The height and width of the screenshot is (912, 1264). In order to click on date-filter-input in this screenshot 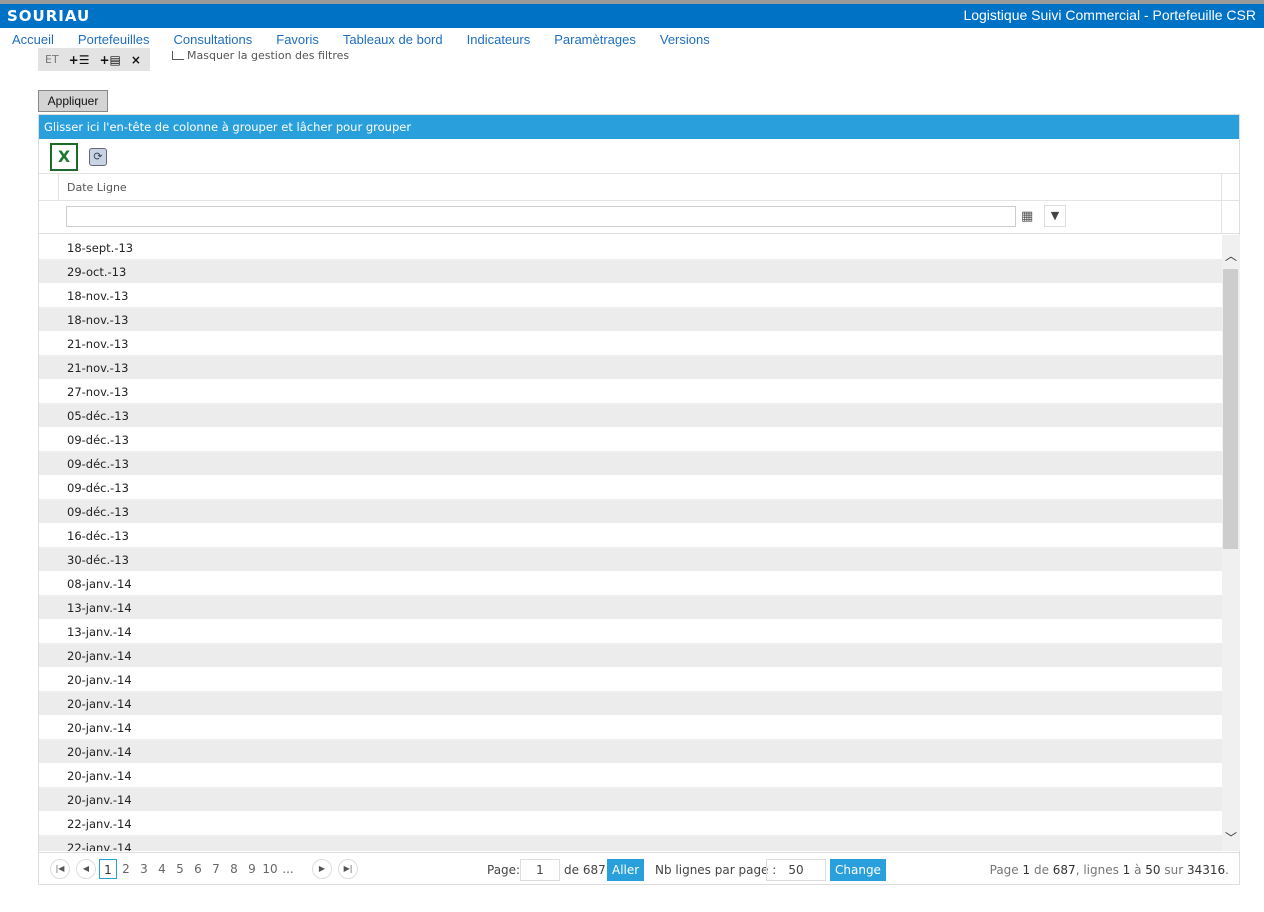, I will do `click(541, 216)`.